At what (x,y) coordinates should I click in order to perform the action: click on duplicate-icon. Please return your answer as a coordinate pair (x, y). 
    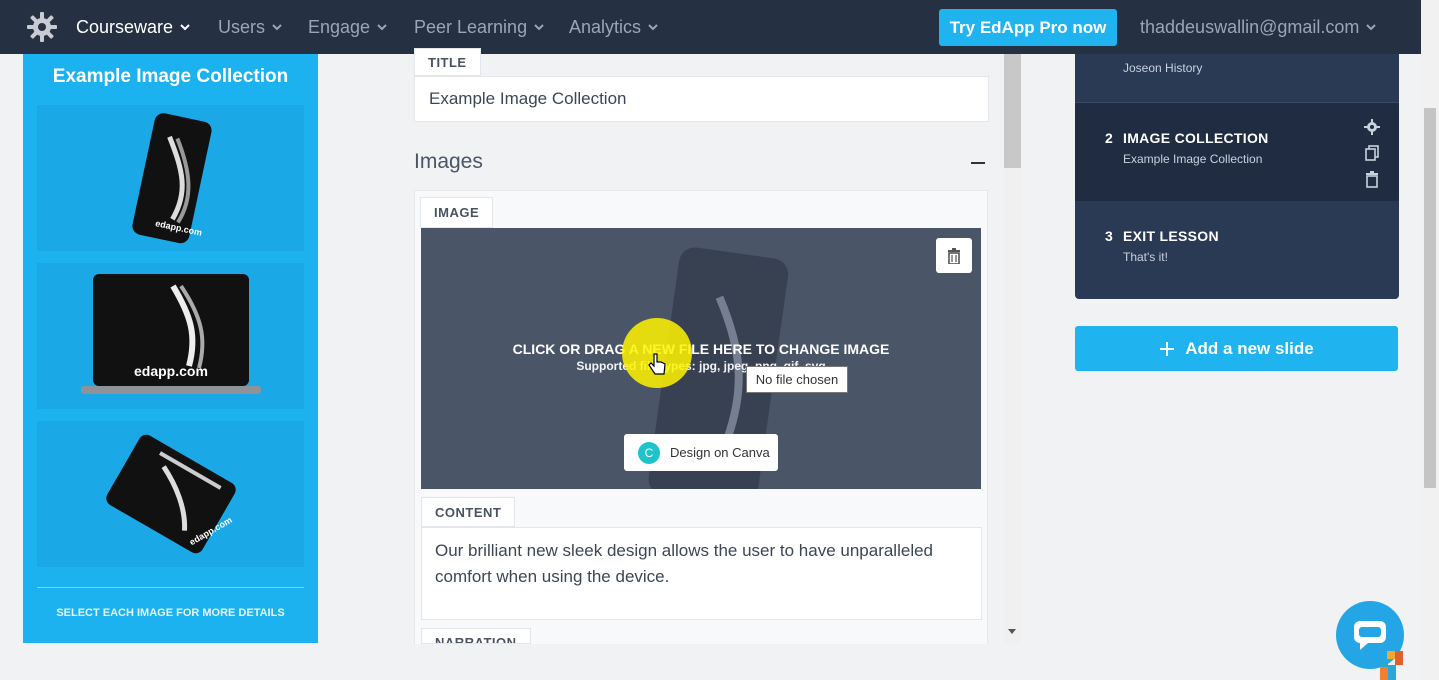
    Looking at the image, I should click on (1372, 153).